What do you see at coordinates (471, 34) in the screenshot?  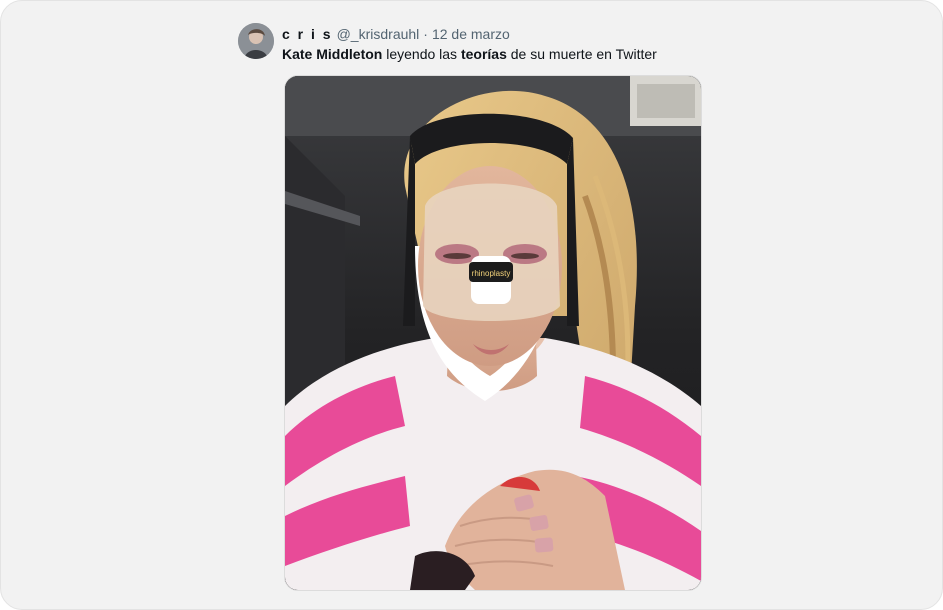 I see `post-date: 12 de marzo` at bounding box center [471, 34].